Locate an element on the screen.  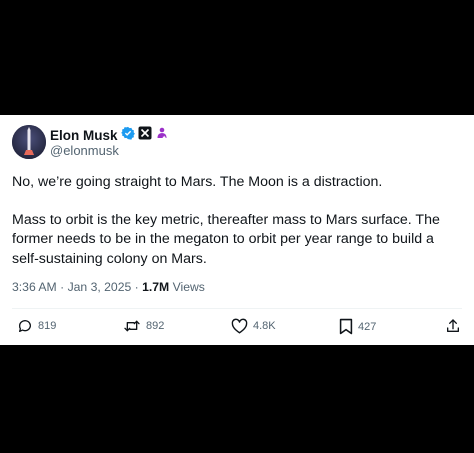
share-button is located at coordinates (453, 326).